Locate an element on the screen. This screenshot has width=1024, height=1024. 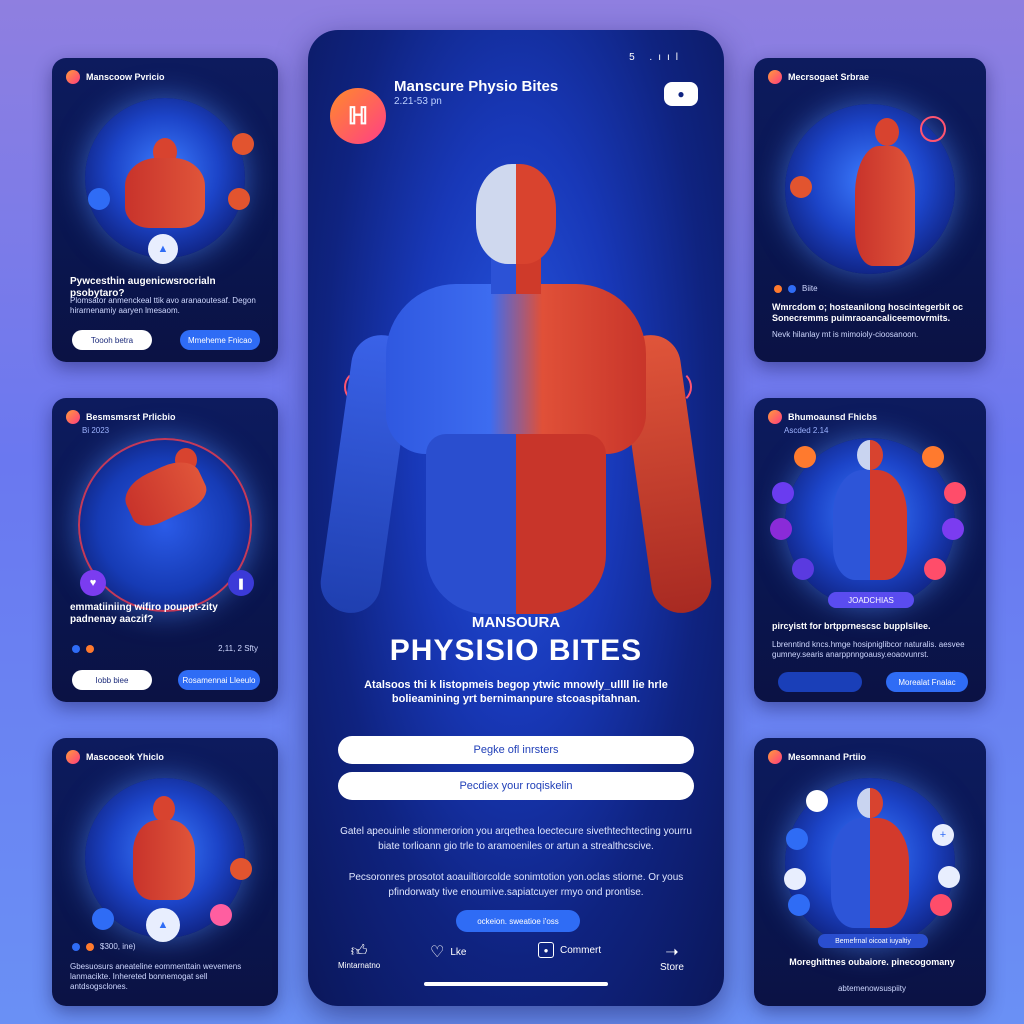
primary-cta-button: Pegke ofl inrsters is located at coordinates (516, 750).